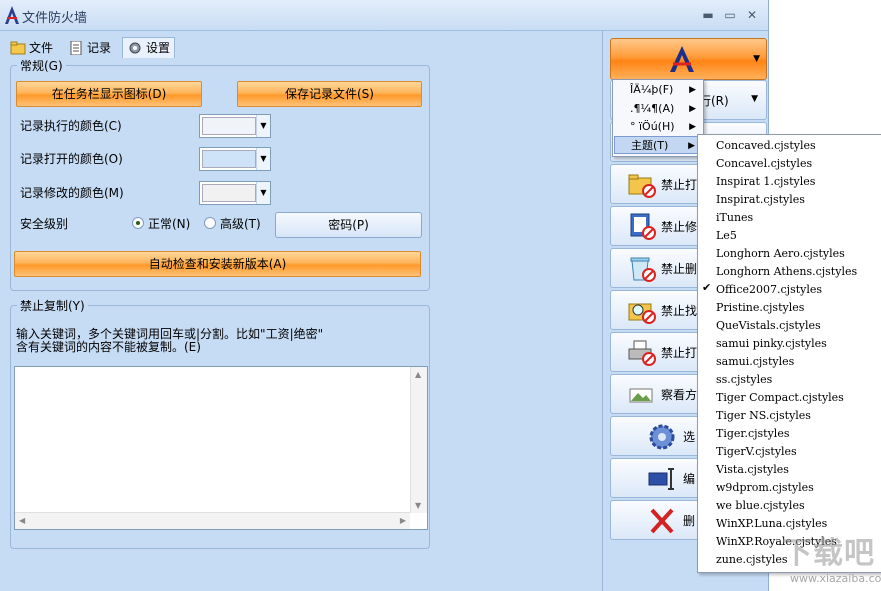 The height and width of the screenshot is (591, 881). I want to click on scroll-up-icon: ▲, so click(418, 374).